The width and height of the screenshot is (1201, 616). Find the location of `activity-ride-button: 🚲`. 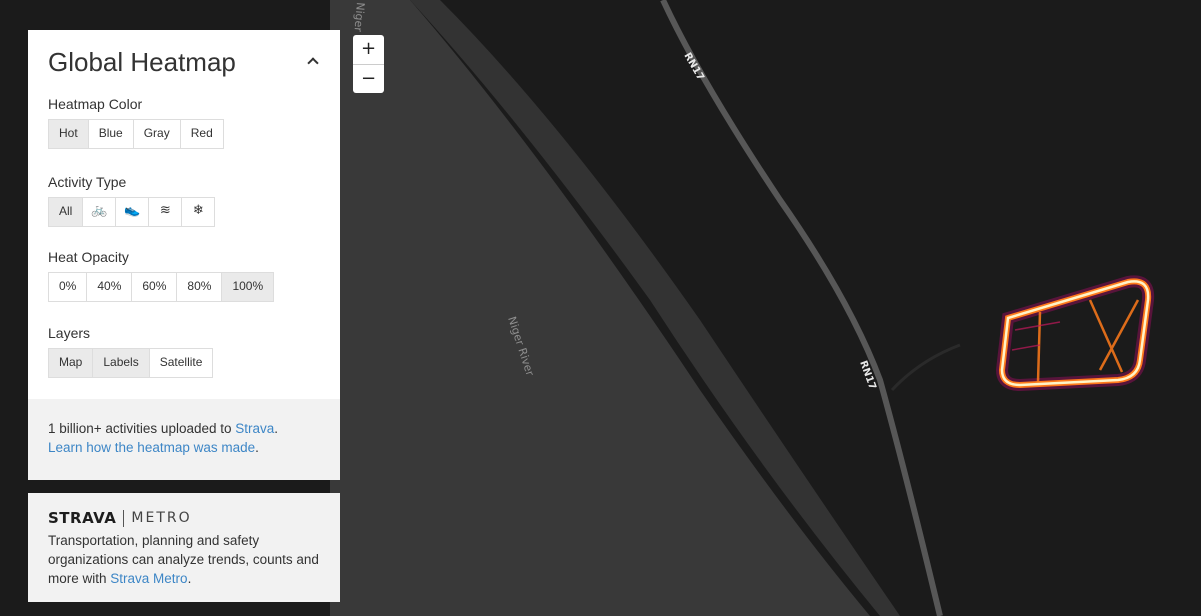

activity-ride-button: 🚲 is located at coordinates (99, 212).